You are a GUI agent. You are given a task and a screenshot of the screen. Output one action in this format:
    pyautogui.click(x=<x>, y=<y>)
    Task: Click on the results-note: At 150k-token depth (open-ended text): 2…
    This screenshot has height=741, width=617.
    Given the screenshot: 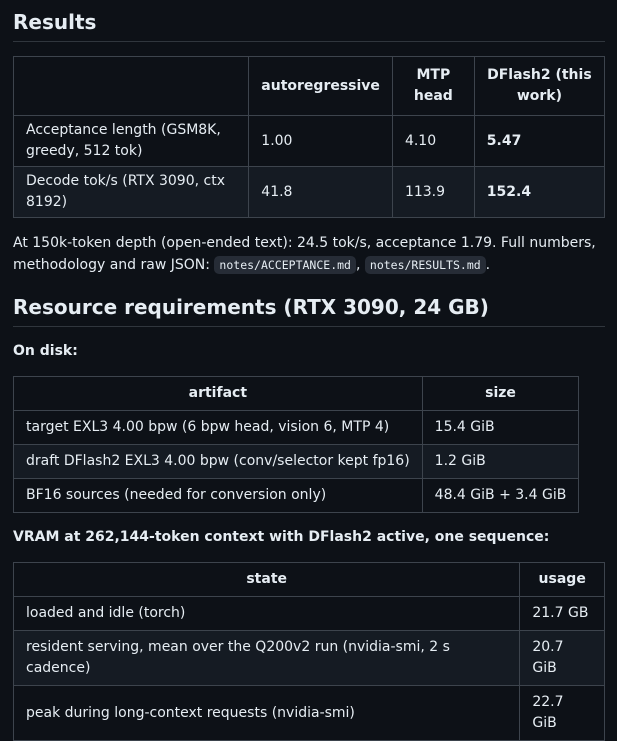 What is the action you would take?
    pyautogui.click(x=309, y=254)
    